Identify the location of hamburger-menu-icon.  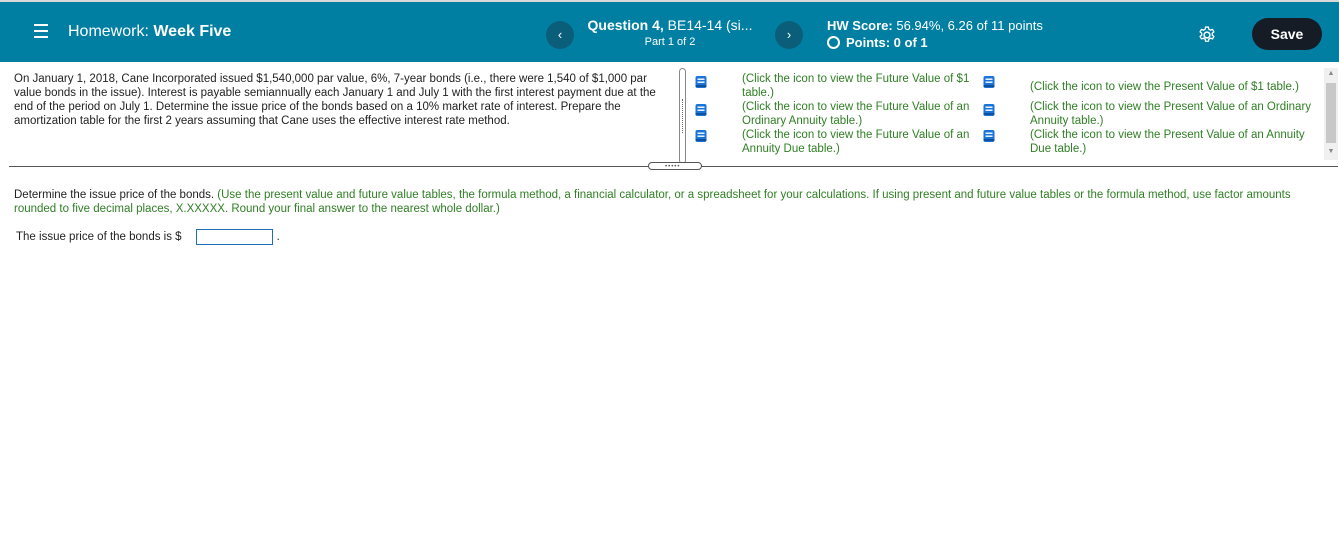
(41, 31).